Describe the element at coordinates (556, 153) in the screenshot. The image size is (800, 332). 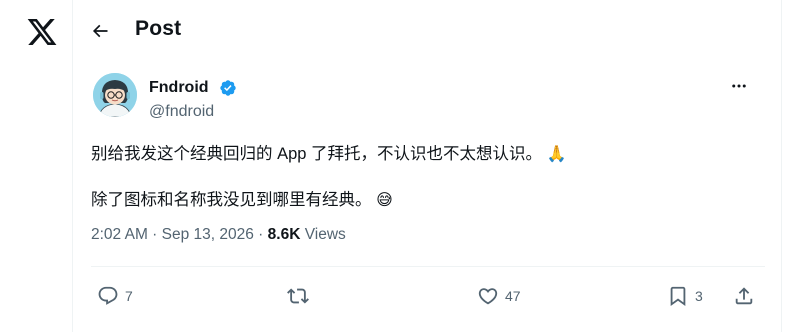
I see `folded-hands-emoji: 🙏` at that location.